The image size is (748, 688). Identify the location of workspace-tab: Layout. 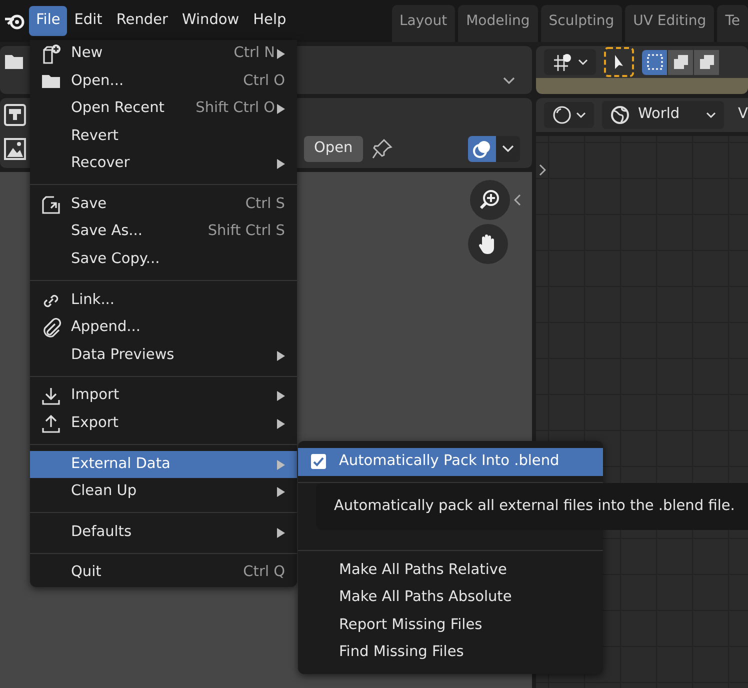
(424, 23).